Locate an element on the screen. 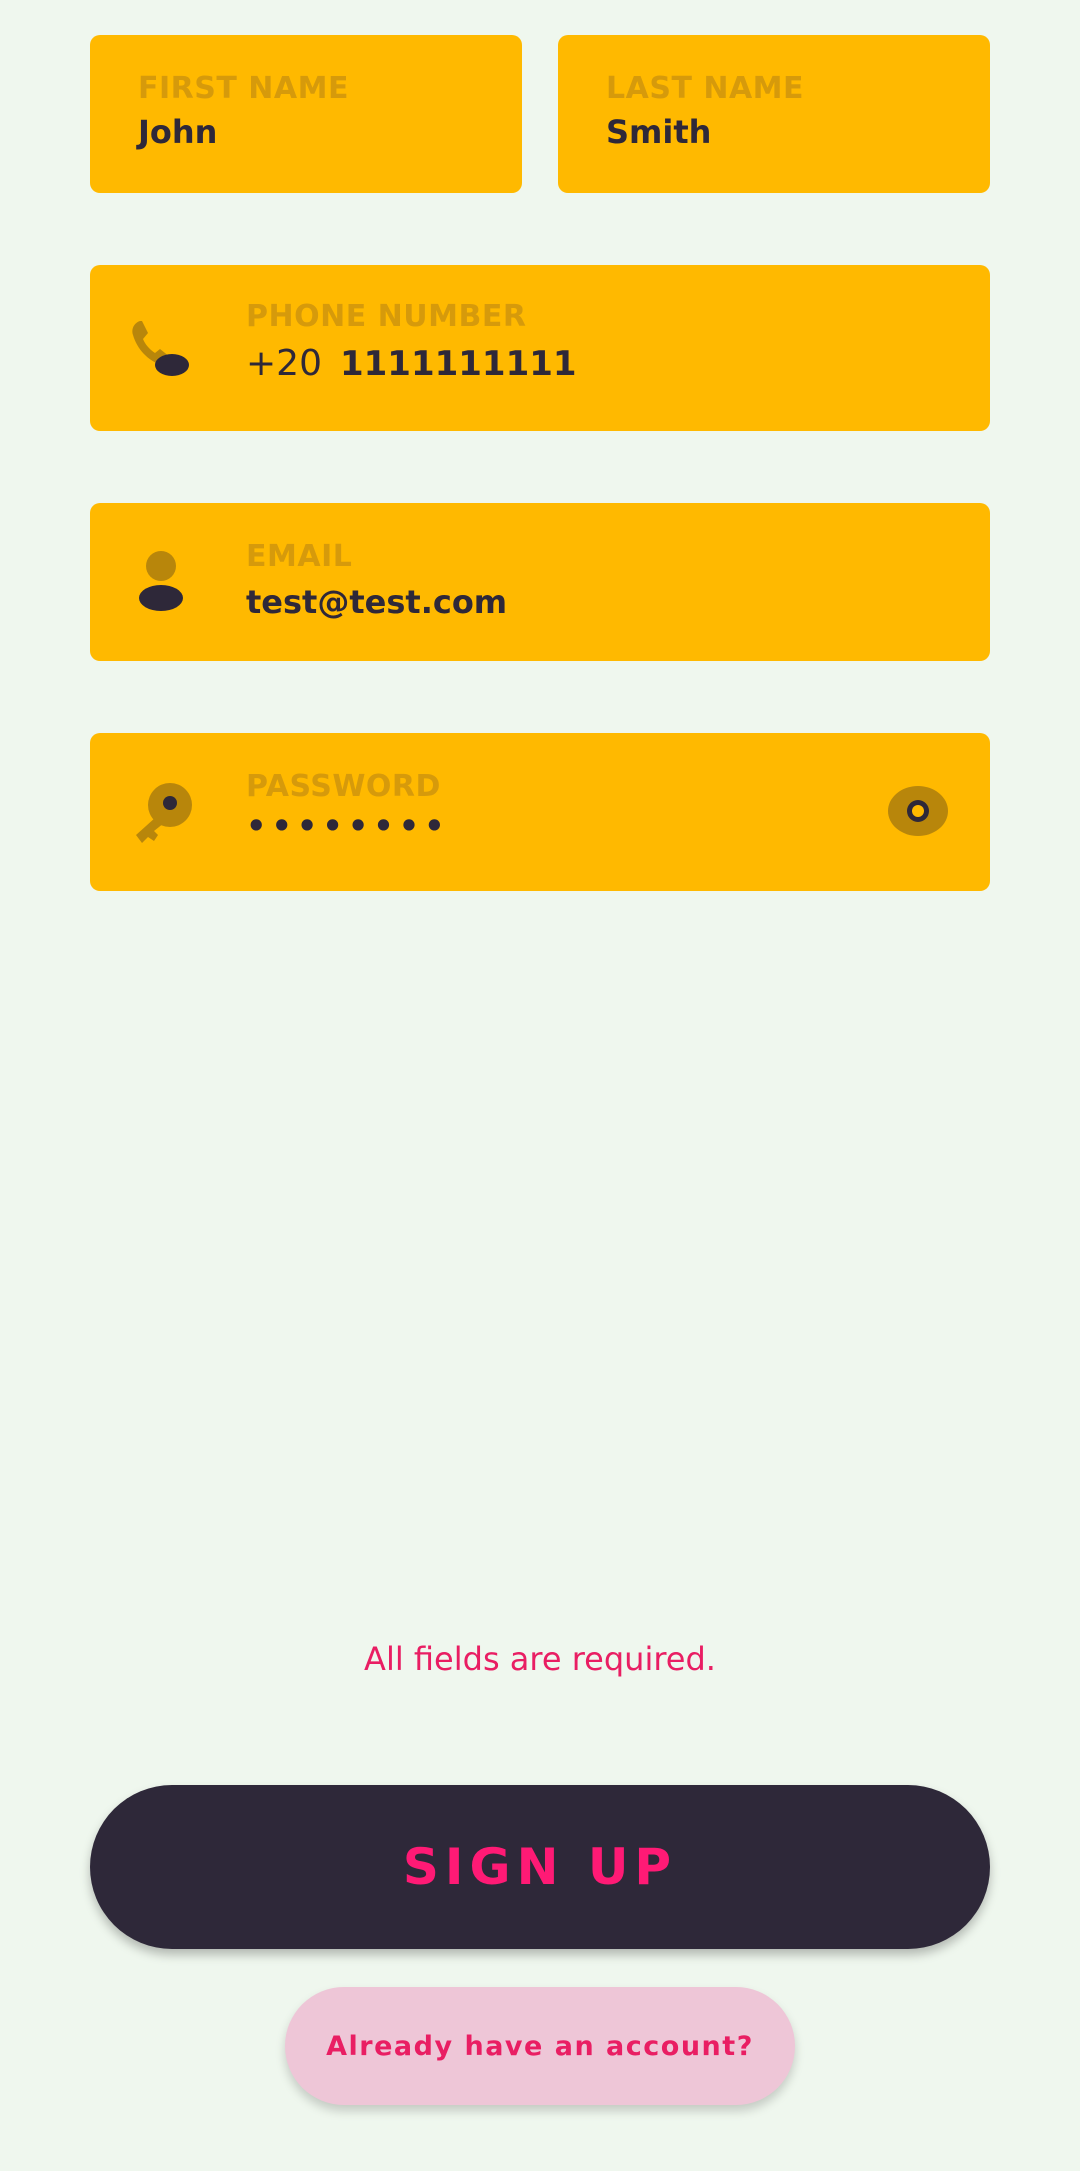 The height and width of the screenshot is (2171, 1080). country-code: +20 is located at coordinates (284, 363).